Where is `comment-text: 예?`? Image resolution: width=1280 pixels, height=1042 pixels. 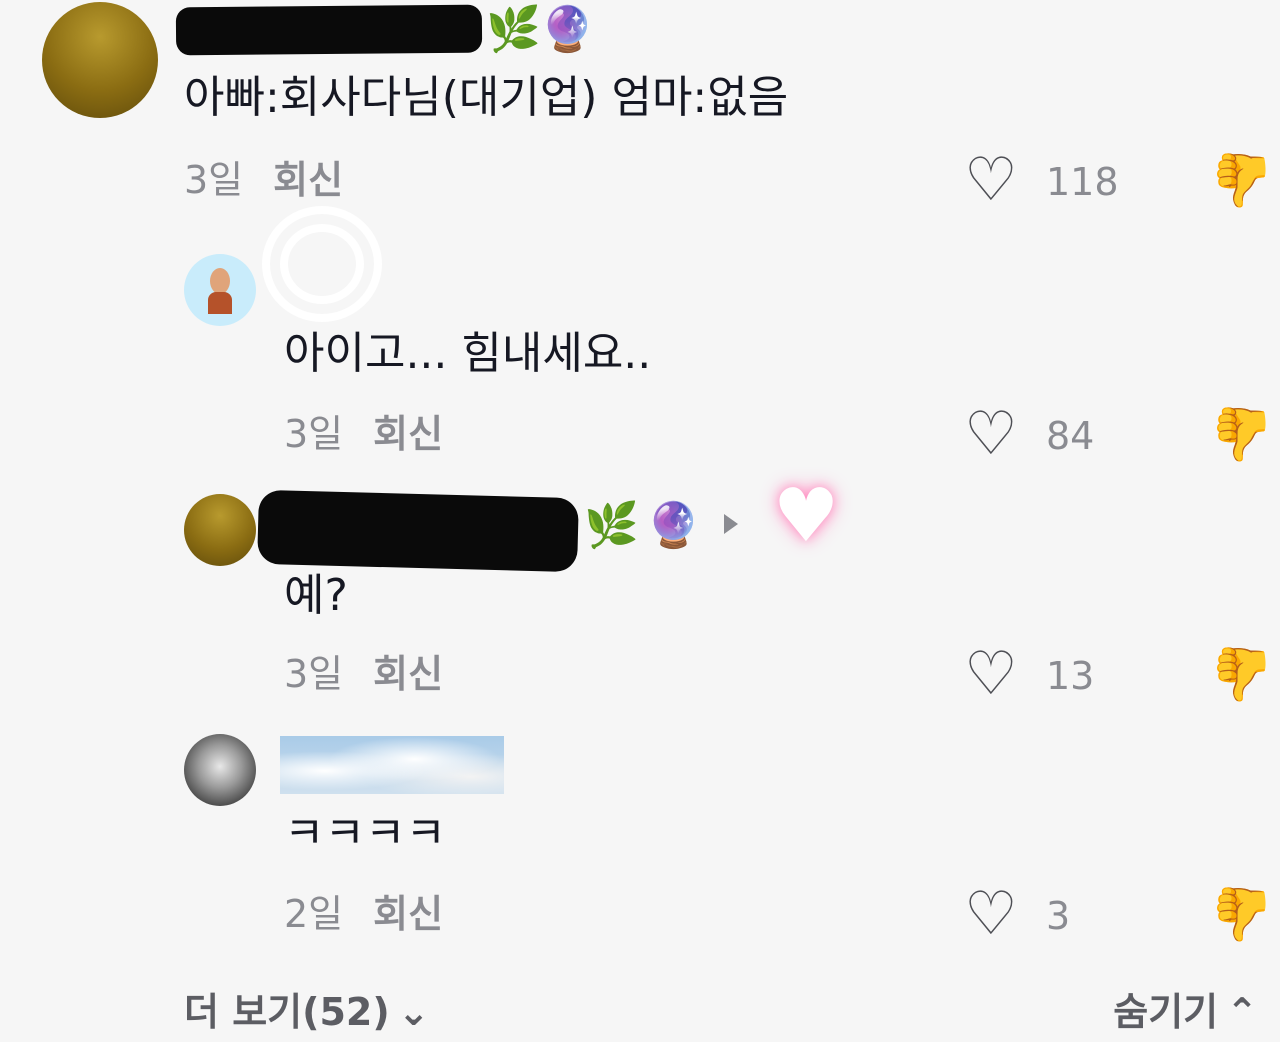
comment-text: 예? is located at coordinates (316, 595).